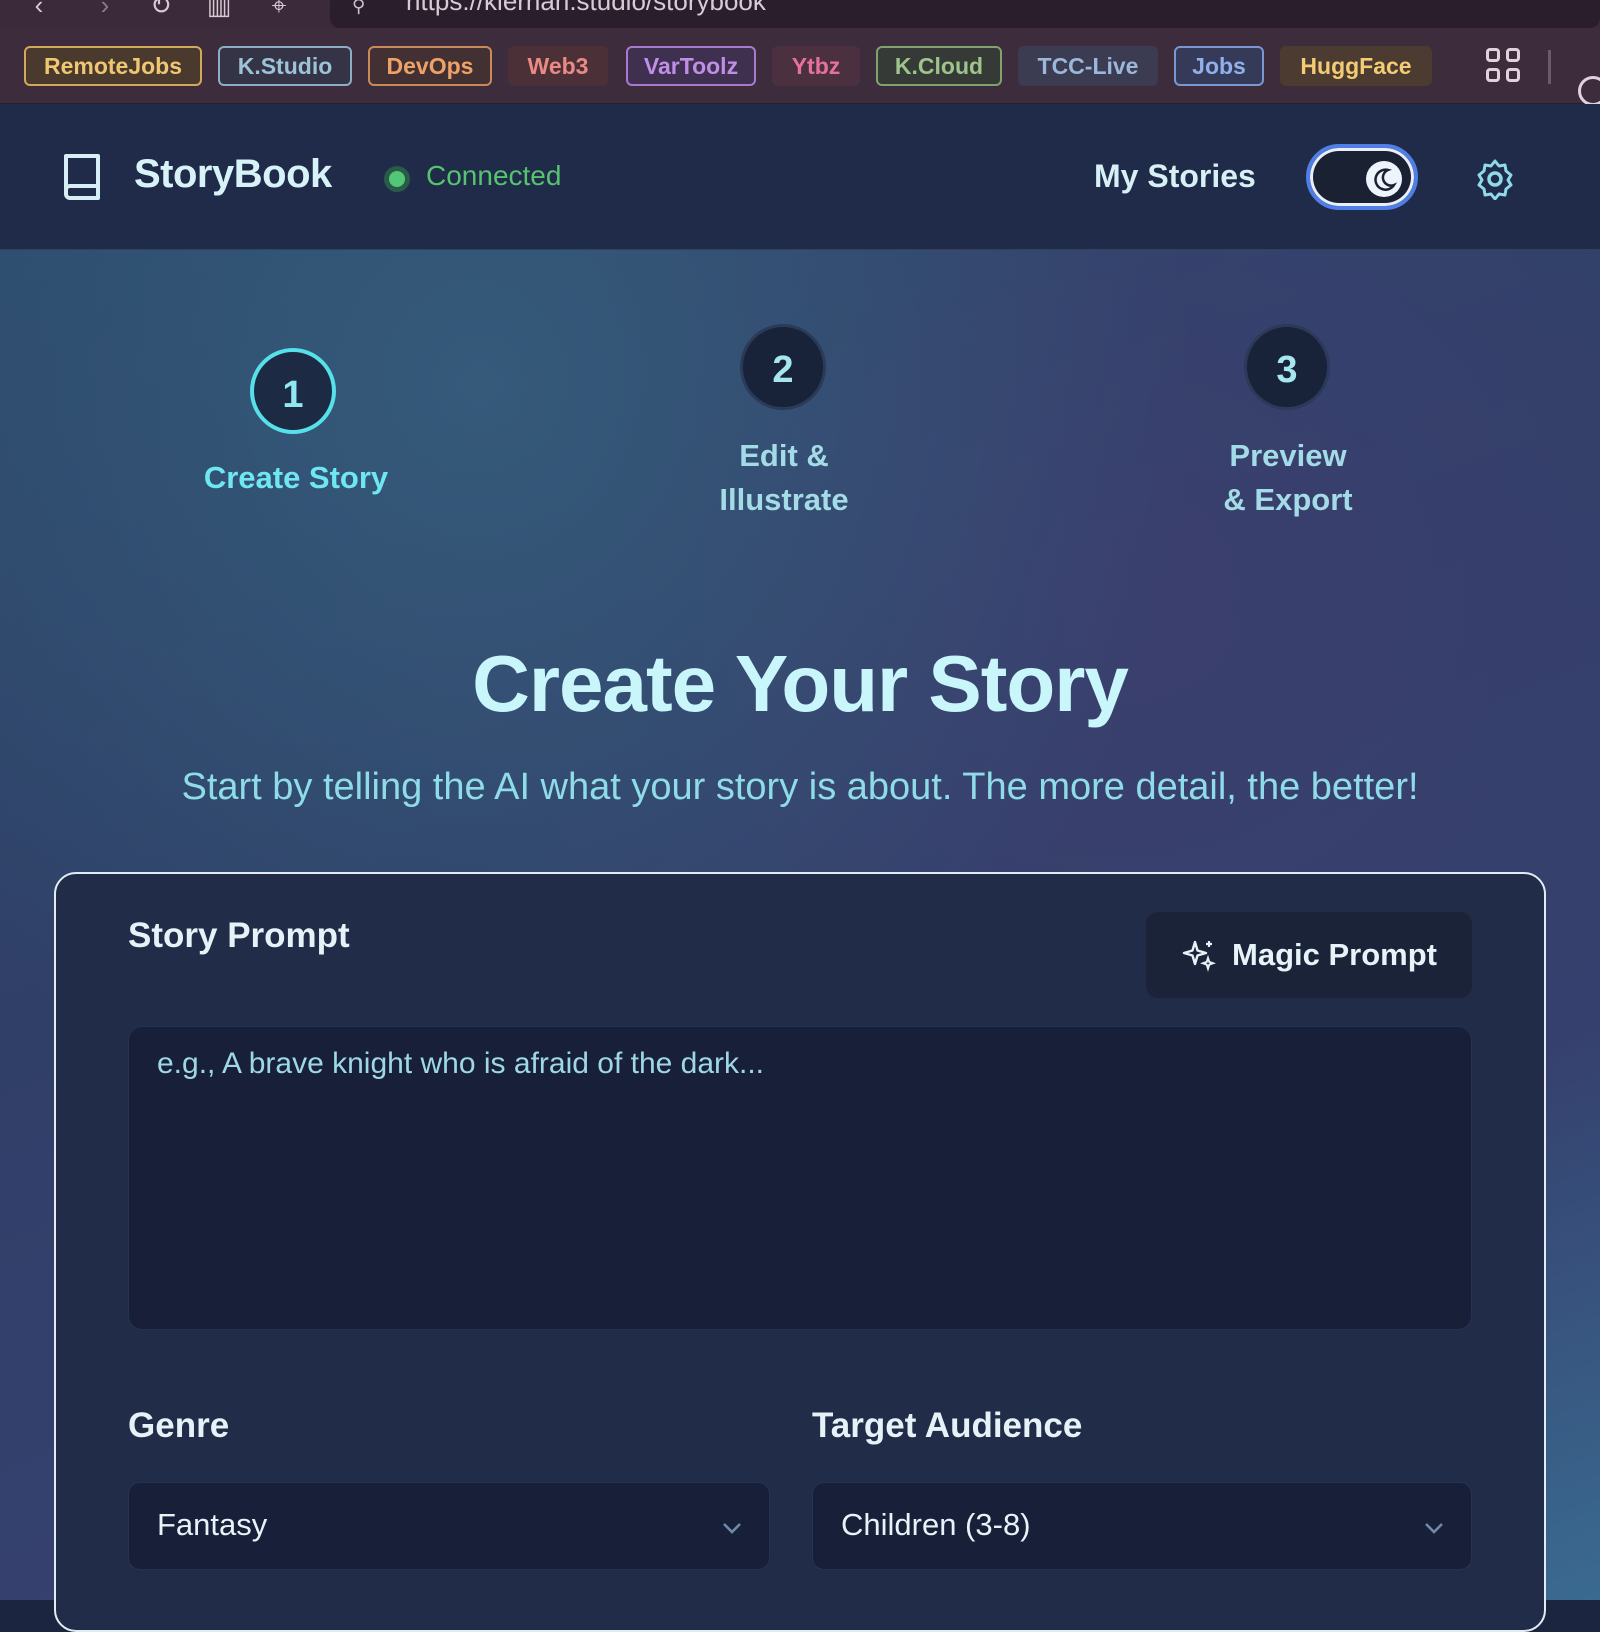 This screenshot has width=1600, height=1632. I want to click on magic-prompt-button: Magic Prompt, so click(1309, 955).